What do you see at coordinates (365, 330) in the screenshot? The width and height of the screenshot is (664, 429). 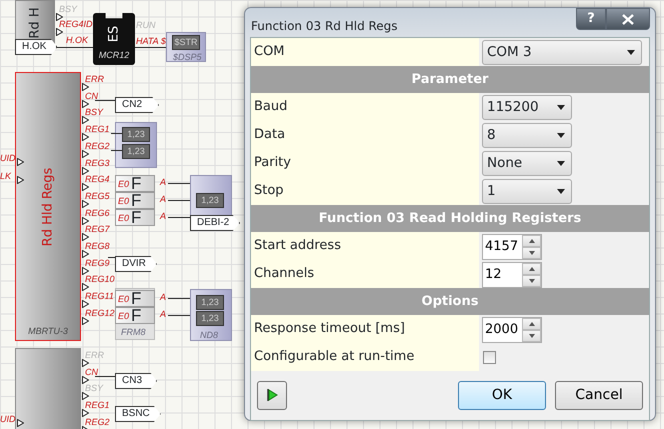 I see `field-label: Response timeout [ms]` at bounding box center [365, 330].